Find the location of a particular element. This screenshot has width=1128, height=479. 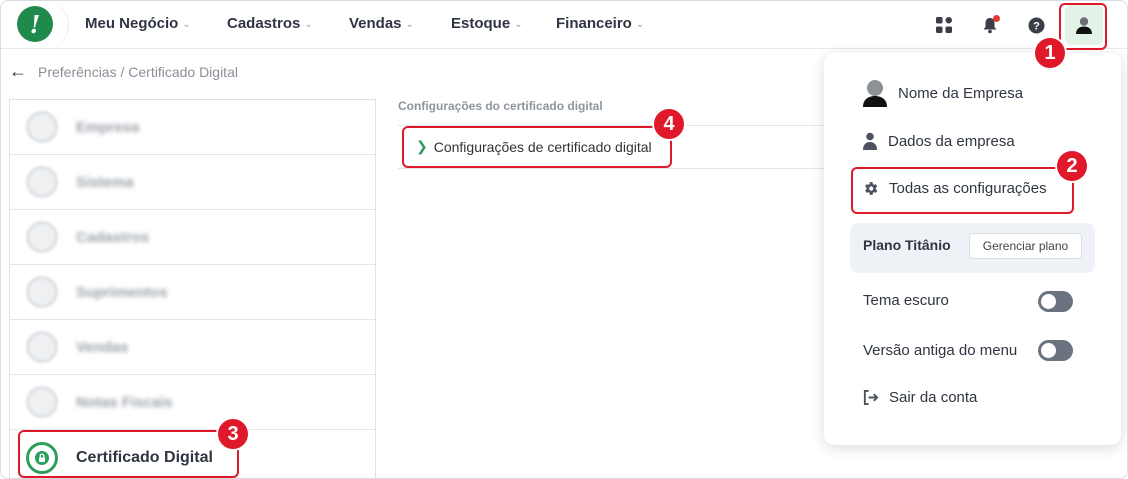

settings-item-empresa: Empresa is located at coordinates (192, 127).